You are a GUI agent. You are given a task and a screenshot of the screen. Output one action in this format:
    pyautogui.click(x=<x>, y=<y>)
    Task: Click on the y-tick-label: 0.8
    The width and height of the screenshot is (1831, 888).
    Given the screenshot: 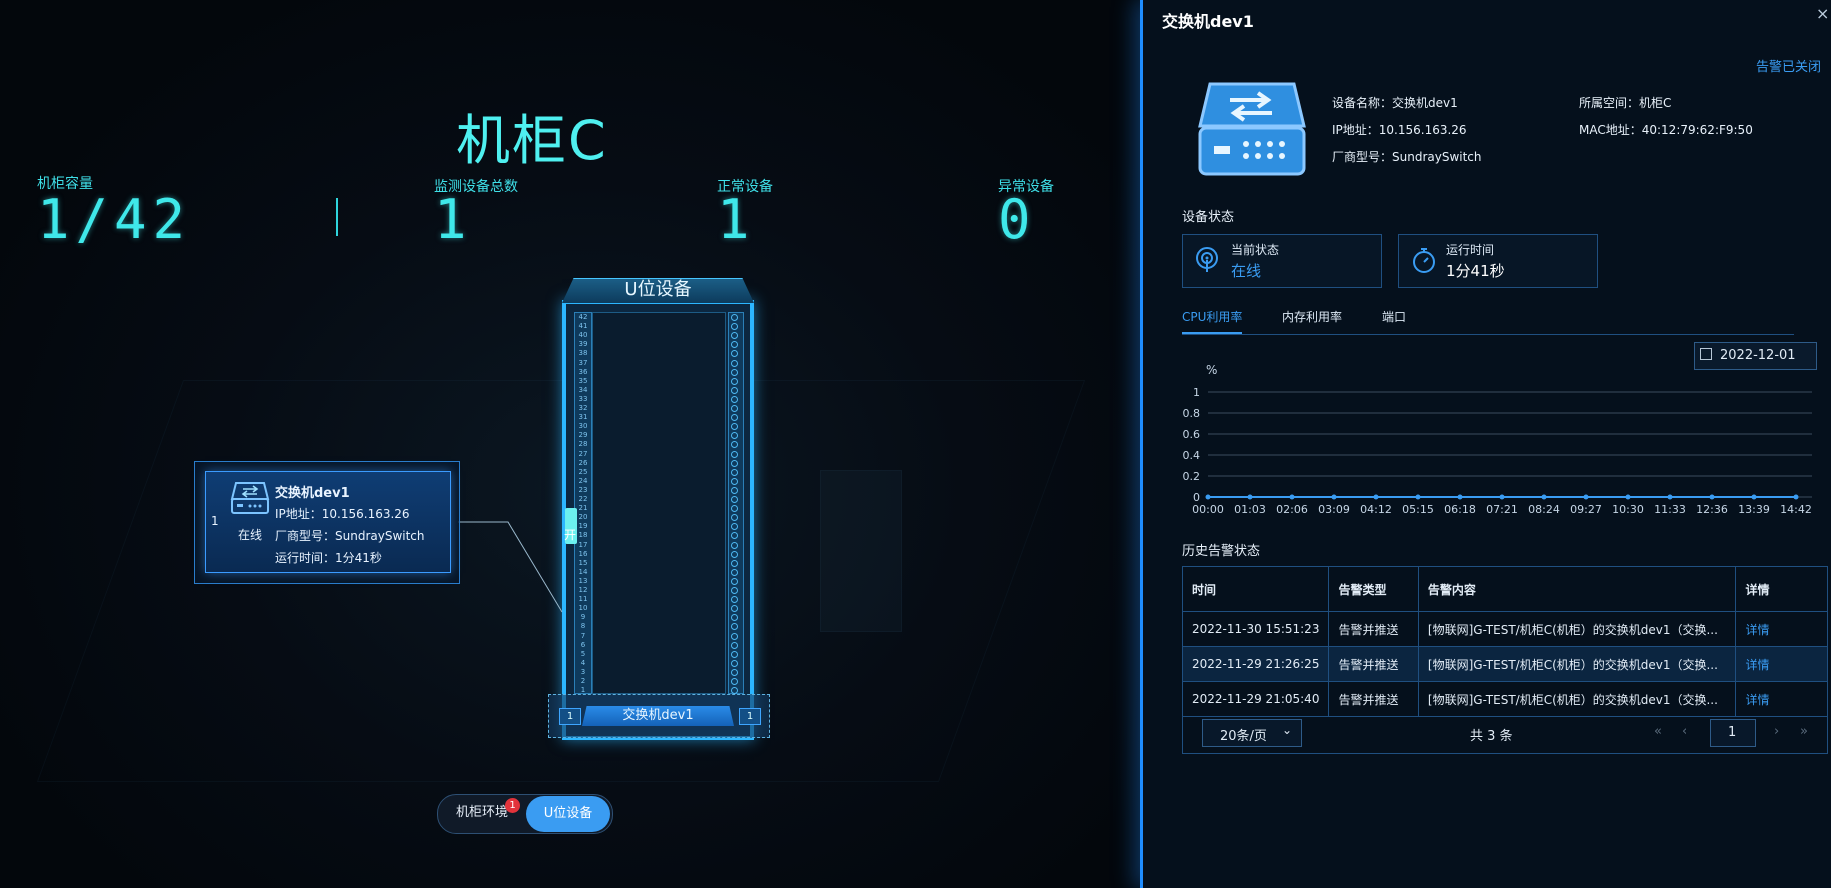 What is the action you would take?
    pyautogui.click(x=1192, y=413)
    